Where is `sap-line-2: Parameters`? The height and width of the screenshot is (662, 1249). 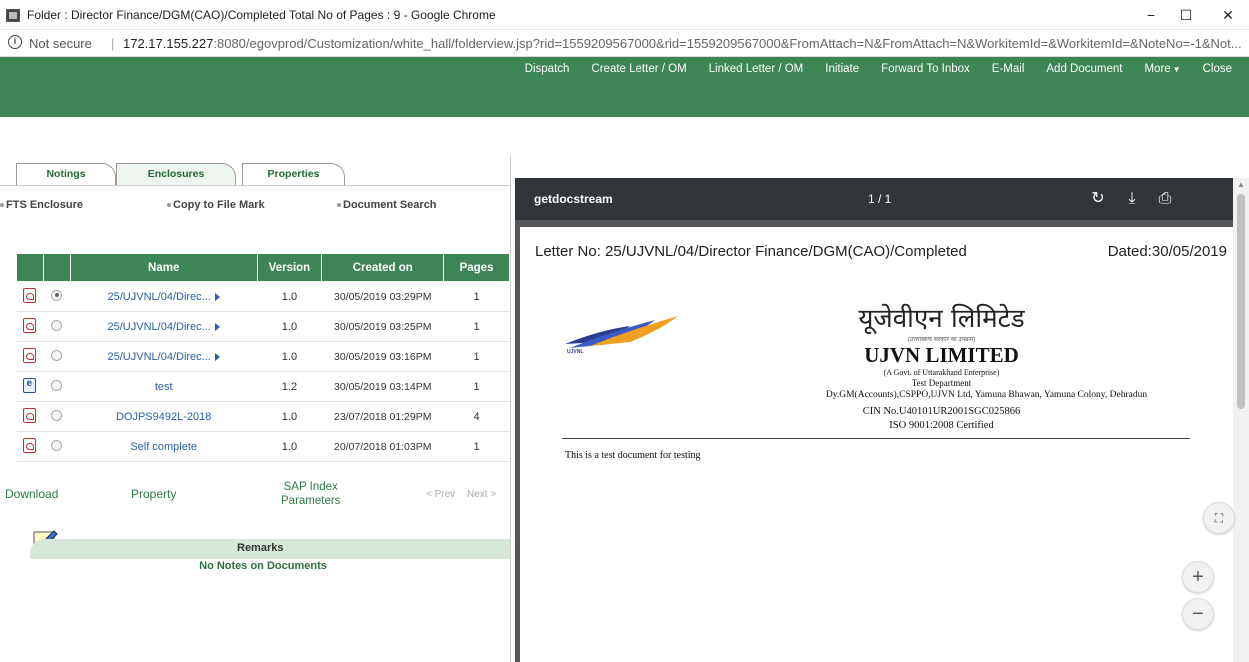 sap-line-2: Parameters is located at coordinates (311, 501).